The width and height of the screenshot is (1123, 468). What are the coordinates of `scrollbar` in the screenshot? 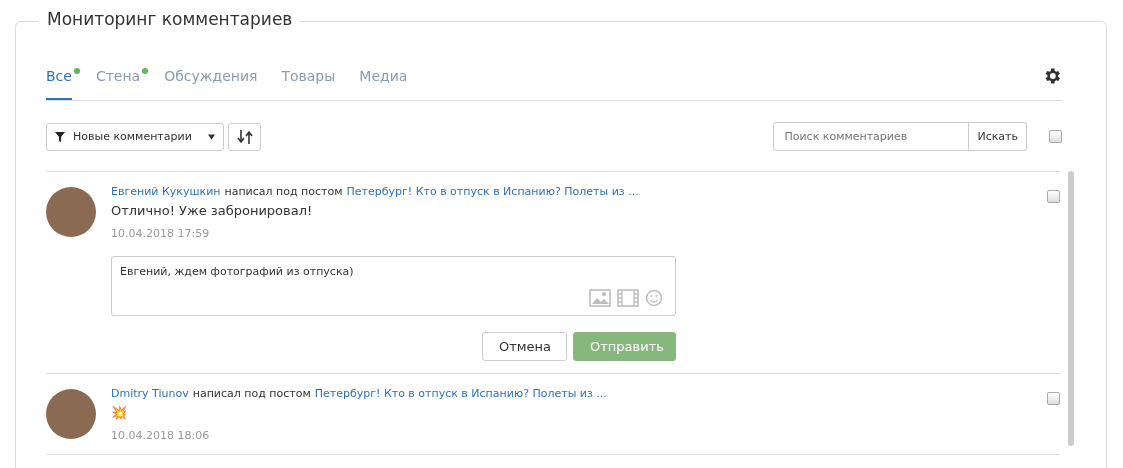 It's located at (1071, 308).